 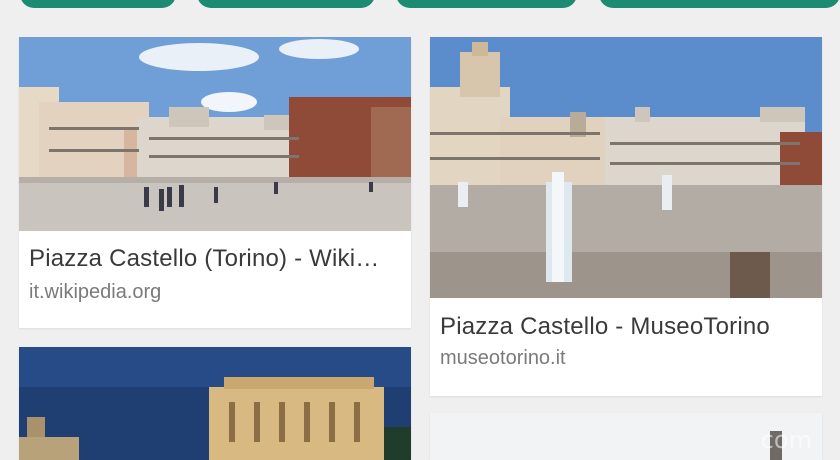 I want to click on image-result-card-4: com, so click(x=626, y=436).